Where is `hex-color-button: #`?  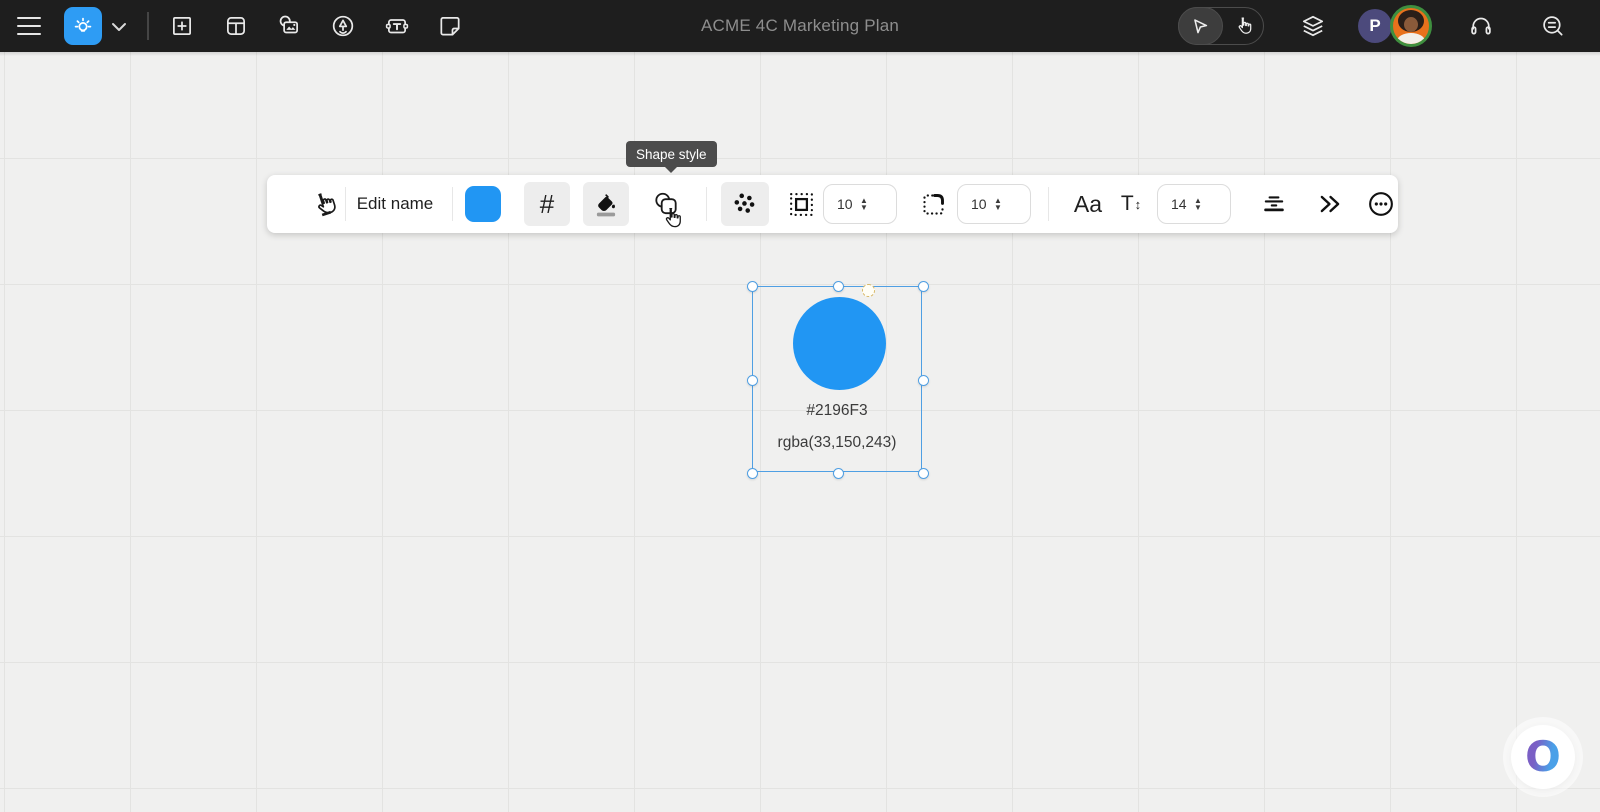
hex-color-button: # is located at coordinates (547, 204).